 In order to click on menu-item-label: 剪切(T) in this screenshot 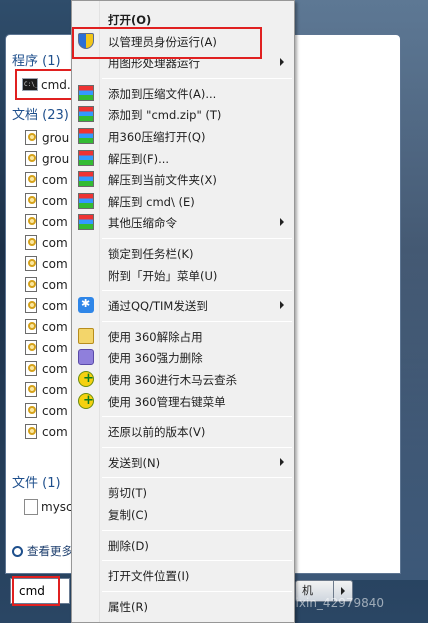, I will do `click(127, 493)`.